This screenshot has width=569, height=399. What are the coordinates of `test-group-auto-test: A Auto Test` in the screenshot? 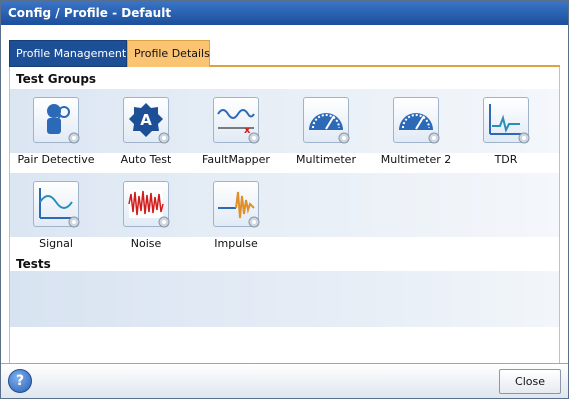 It's located at (146, 127).